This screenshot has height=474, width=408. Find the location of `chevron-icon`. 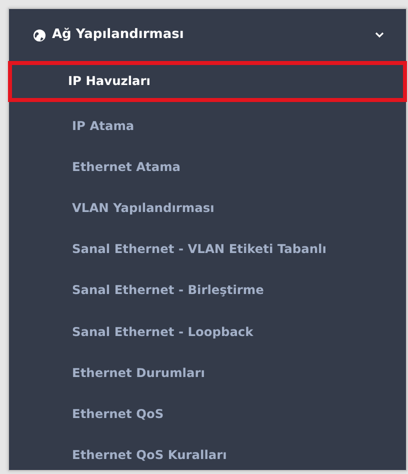

chevron-icon is located at coordinates (379, 35).